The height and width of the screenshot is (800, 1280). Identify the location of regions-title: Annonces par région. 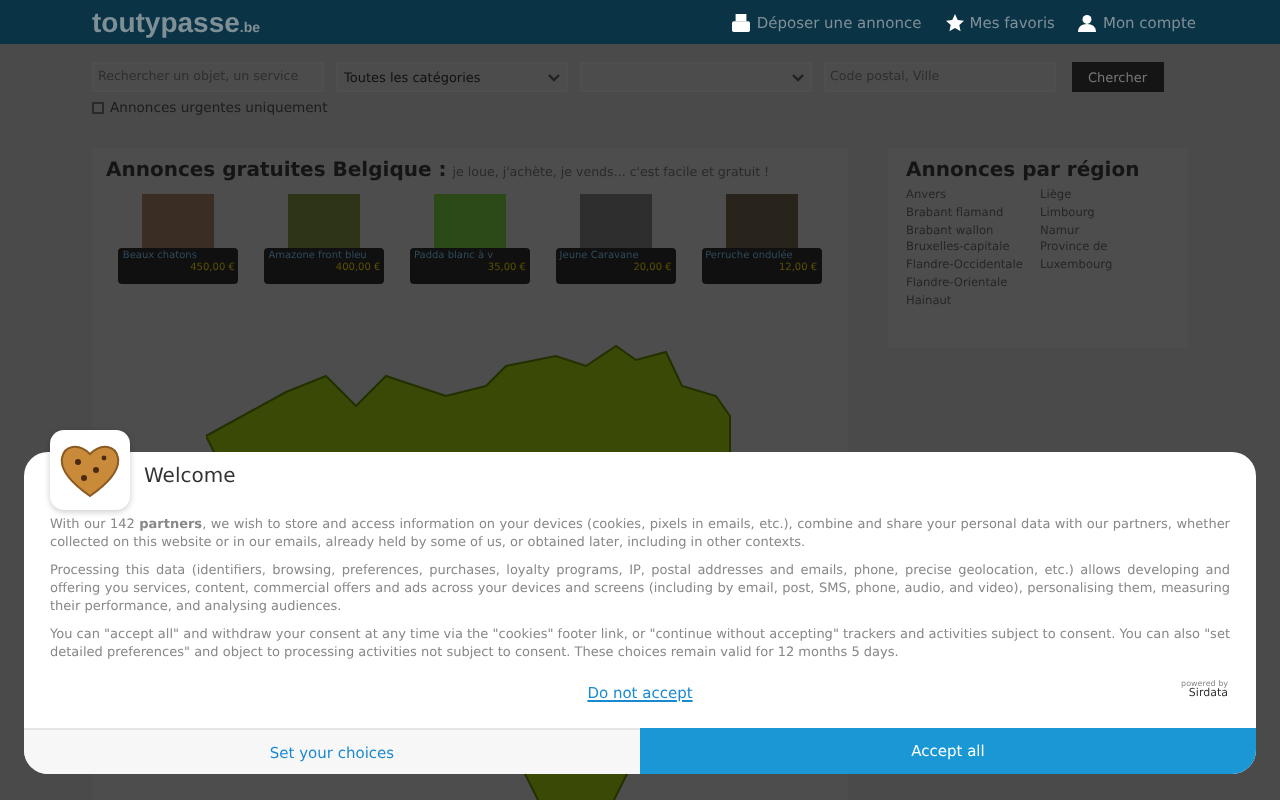
(1024, 171).